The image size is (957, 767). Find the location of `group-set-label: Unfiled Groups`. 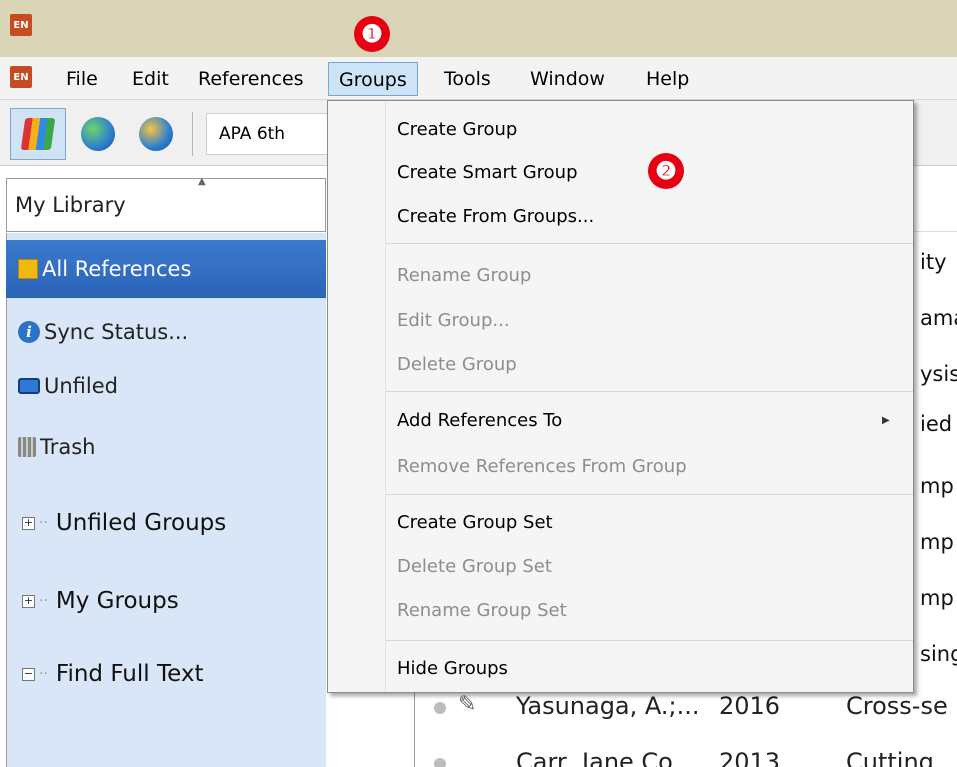

group-set-label: Unfiled Groups is located at coordinates (141, 523).